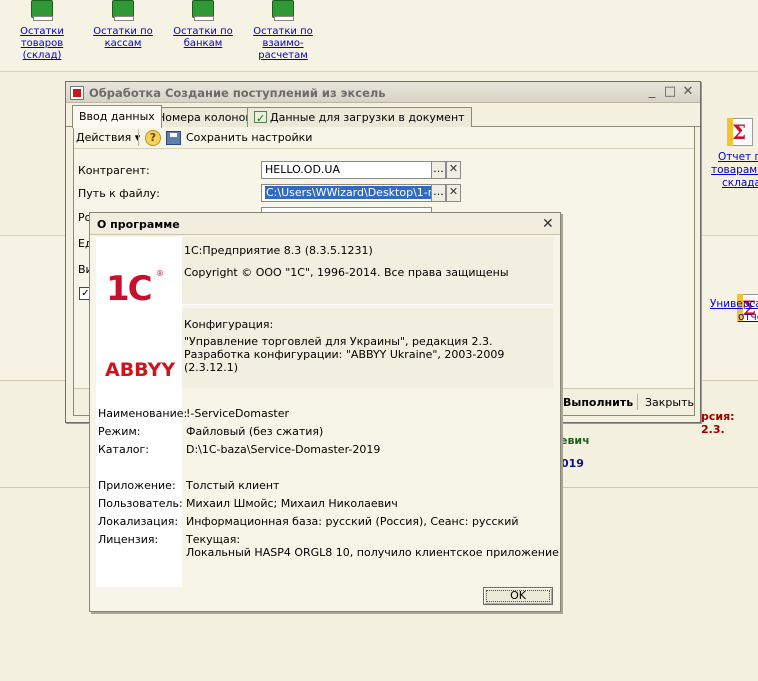 The width and height of the screenshot is (758, 681). Describe the element at coordinates (233, 485) in the screenshot. I see `detail-value: Толстый клиент` at that location.